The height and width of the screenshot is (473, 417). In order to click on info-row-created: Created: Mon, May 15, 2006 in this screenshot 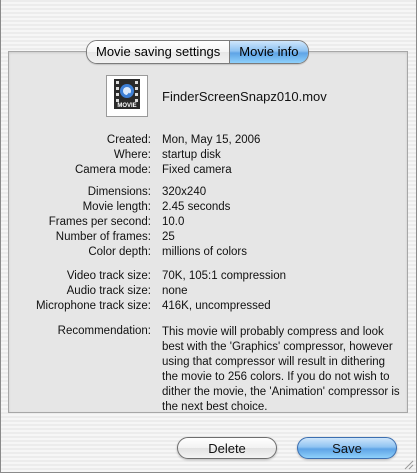, I will do `click(208, 141)`.